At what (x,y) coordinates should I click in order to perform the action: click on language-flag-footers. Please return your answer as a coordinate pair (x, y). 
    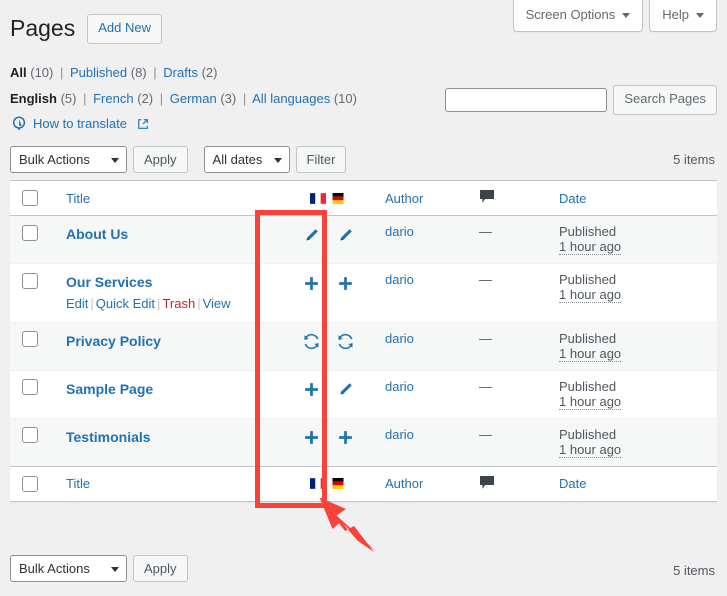
    Looking at the image, I should click on (328, 484).